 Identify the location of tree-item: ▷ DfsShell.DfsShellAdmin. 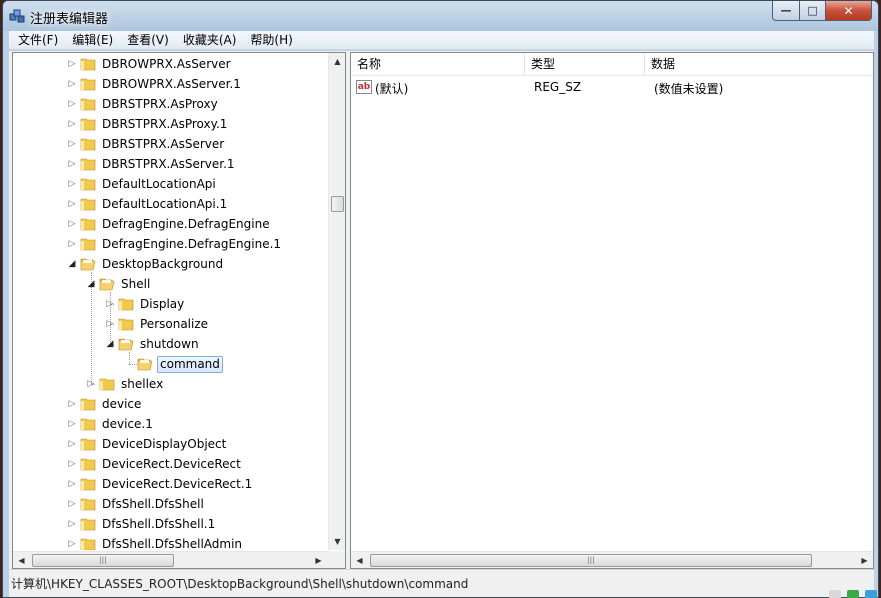
(170, 542).